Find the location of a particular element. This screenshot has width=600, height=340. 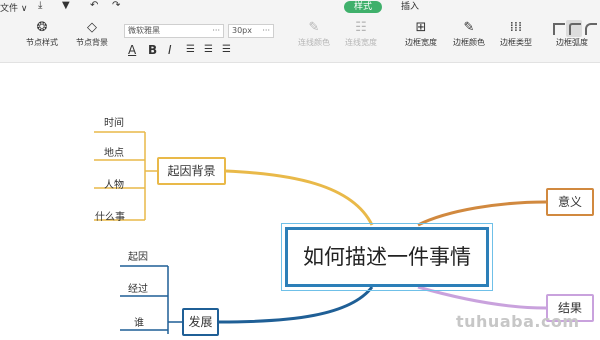

branch-meaning: 意义 is located at coordinates (570, 202).